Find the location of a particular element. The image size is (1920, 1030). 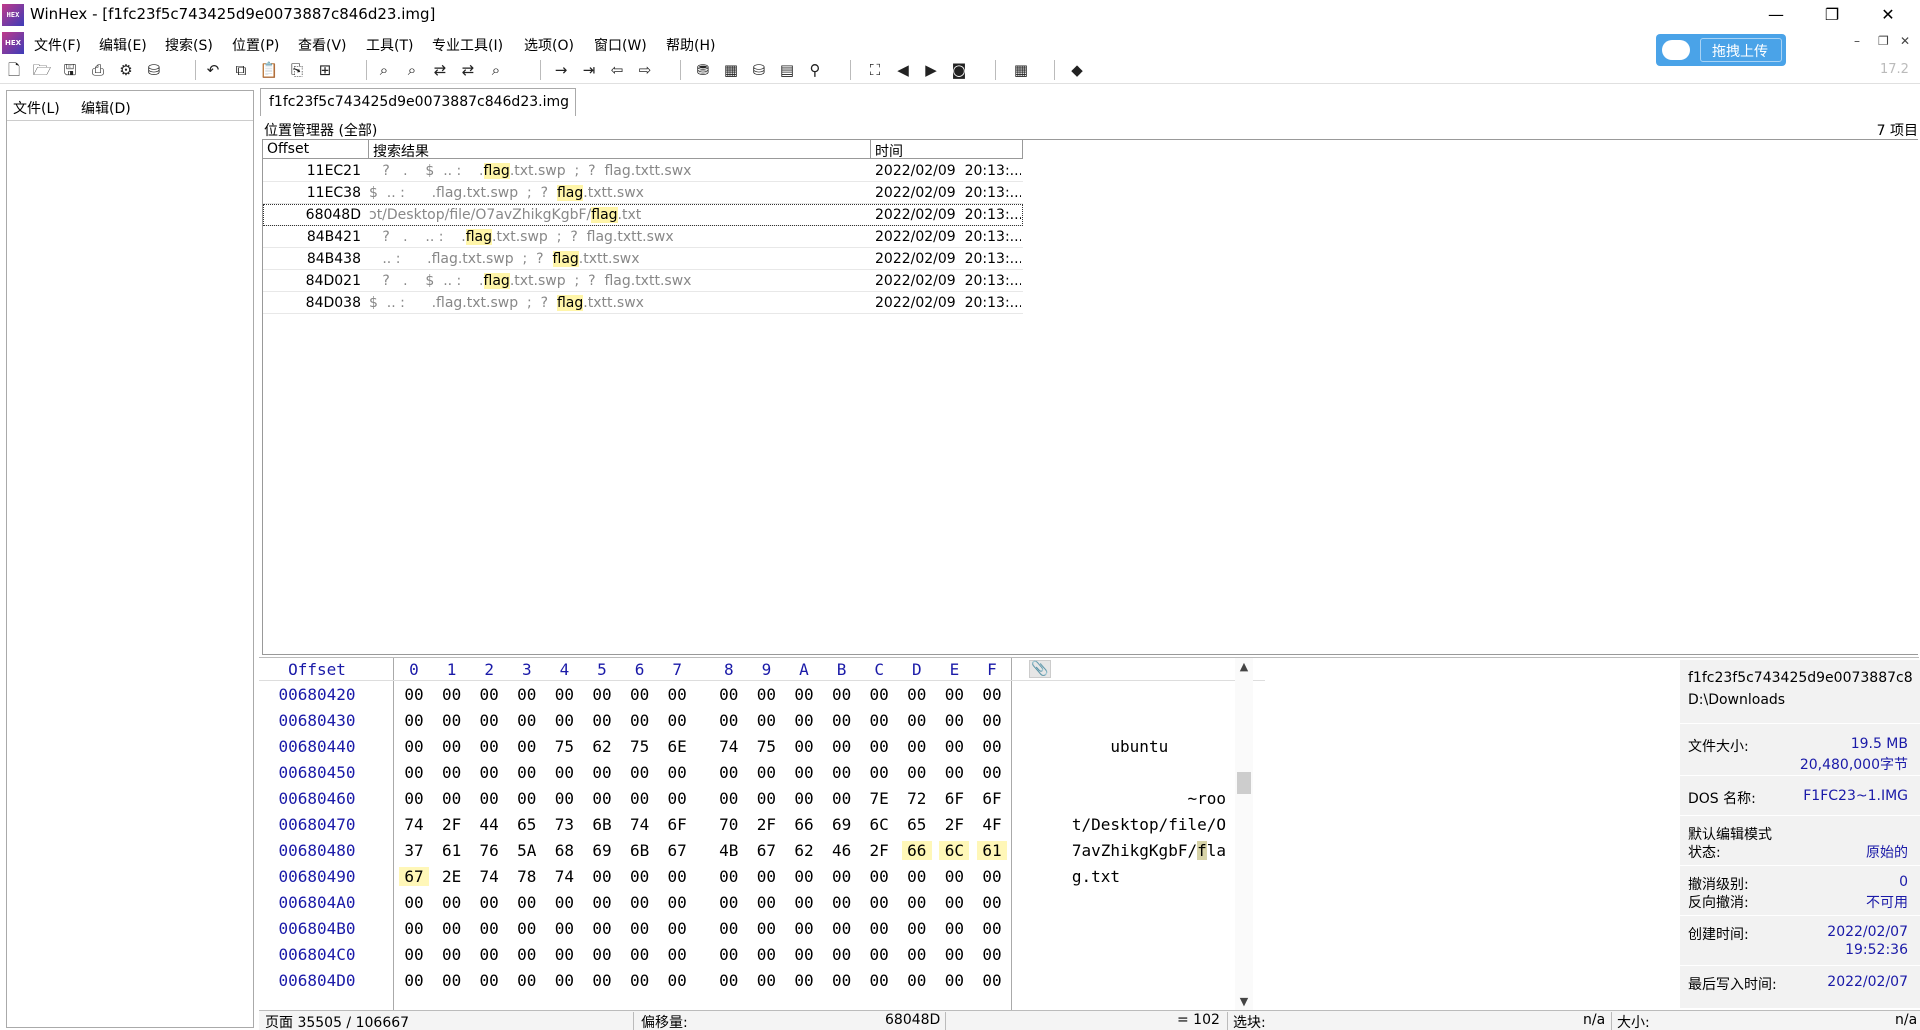

hex-byte: 67 is located at coordinates (766, 850).